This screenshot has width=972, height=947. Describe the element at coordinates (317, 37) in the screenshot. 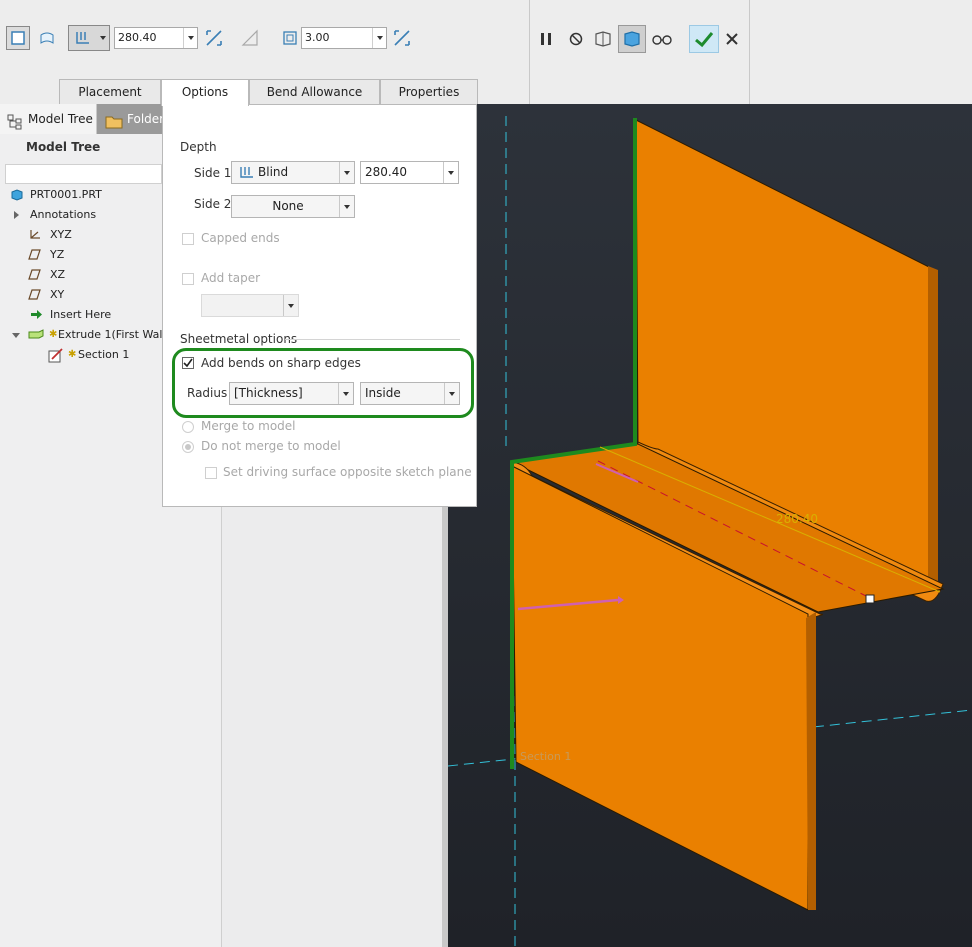

I see `thickness-value: 3.00` at that location.